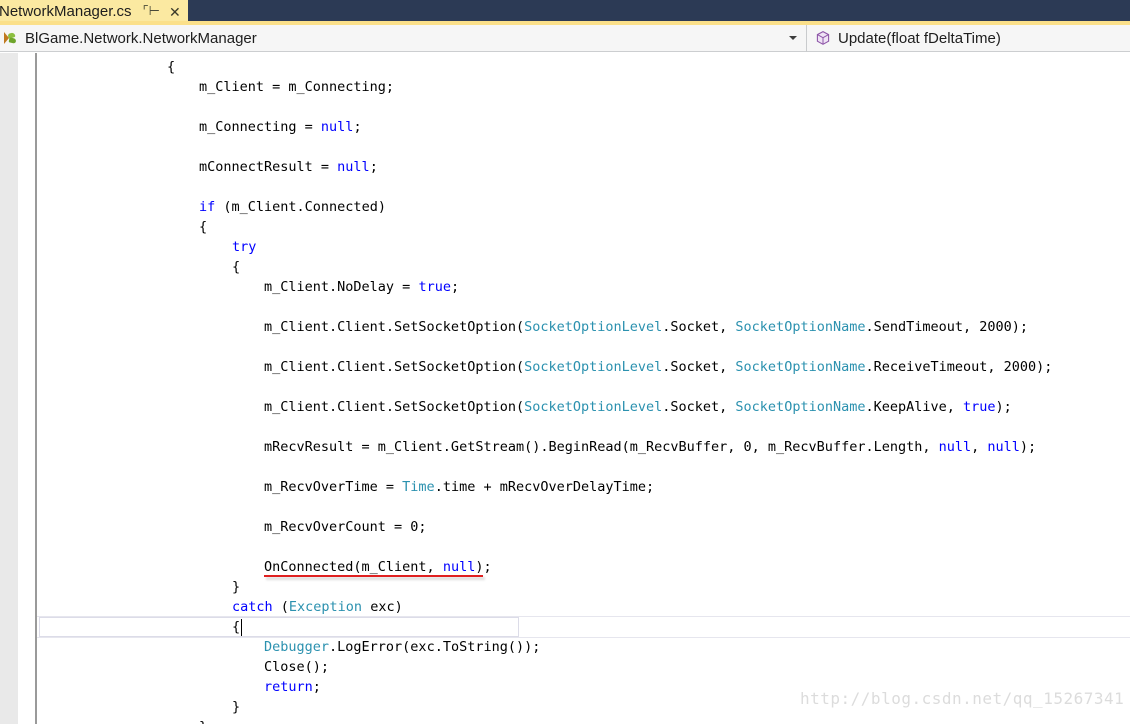 Image resolution: width=1130 pixels, height=724 pixels. Describe the element at coordinates (793, 37) in the screenshot. I see `chevron-down-icon` at that location.